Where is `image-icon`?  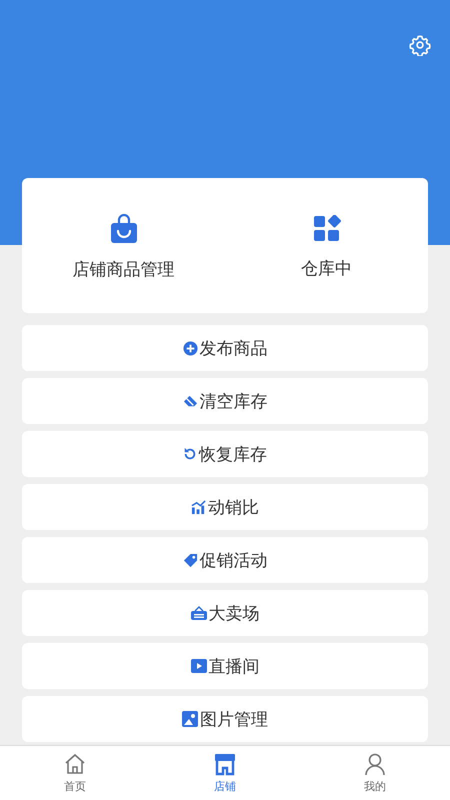
image-icon is located at coordinates (190, 719).